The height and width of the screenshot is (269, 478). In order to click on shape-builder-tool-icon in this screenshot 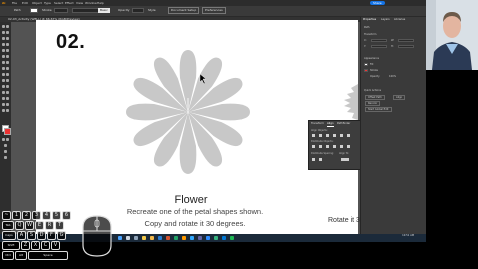, I will do `click(3, 80)`.